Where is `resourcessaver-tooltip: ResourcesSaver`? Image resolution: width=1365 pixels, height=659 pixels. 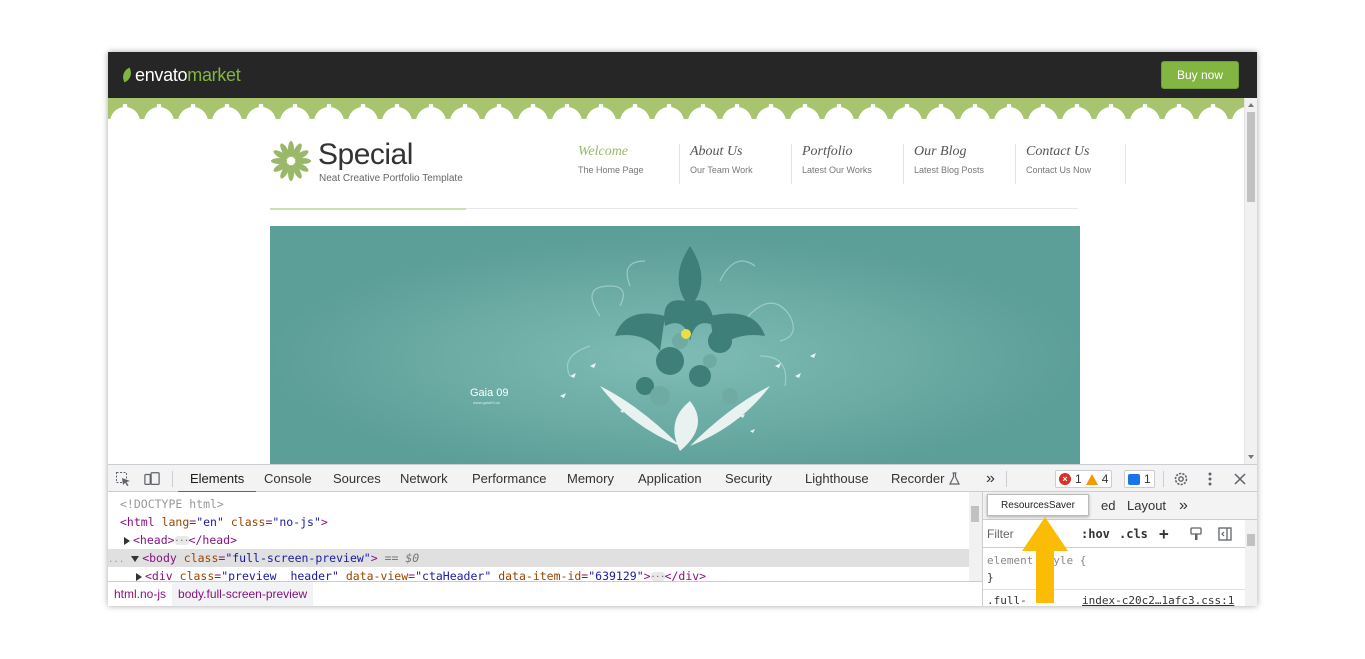 resourcessaver-tooltip: ResourcesSaver is located at coordinates (1038, 505).